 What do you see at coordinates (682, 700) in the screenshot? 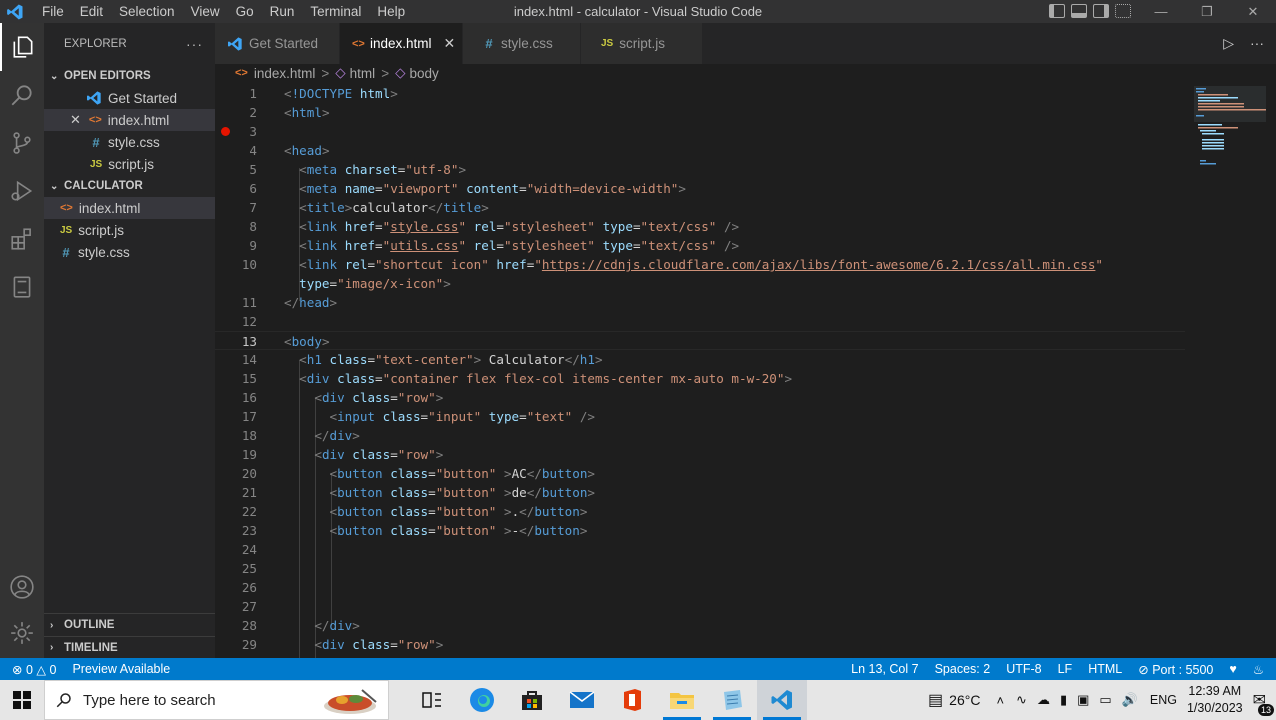
I see `file-explorer-icon` at bounding box center [682, 700].